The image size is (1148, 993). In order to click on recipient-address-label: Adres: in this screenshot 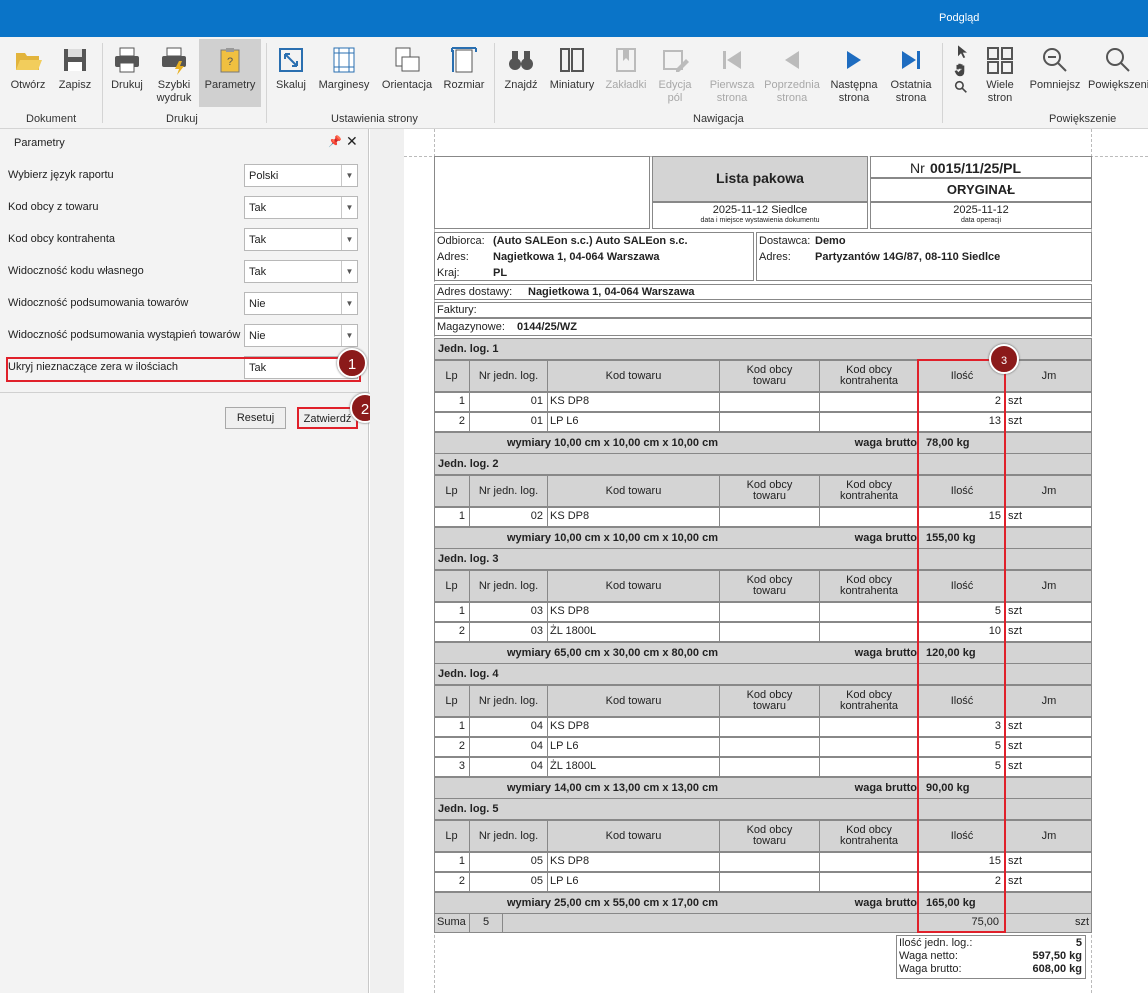, I will do `click(453, 257)`.